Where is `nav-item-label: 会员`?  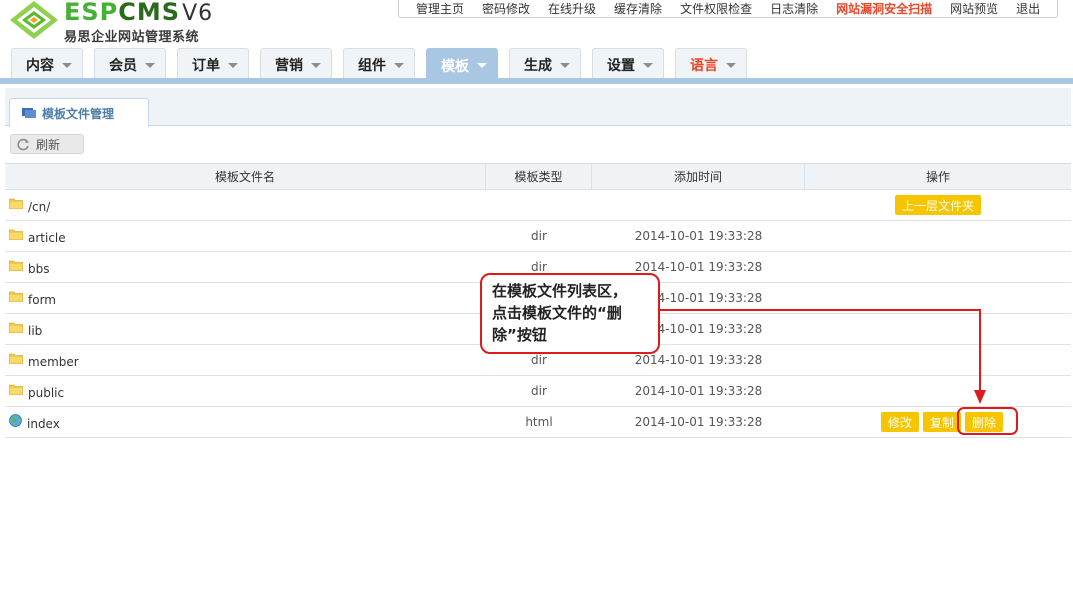 nav-item-label: 会员 is located at coordinates (123, 65).